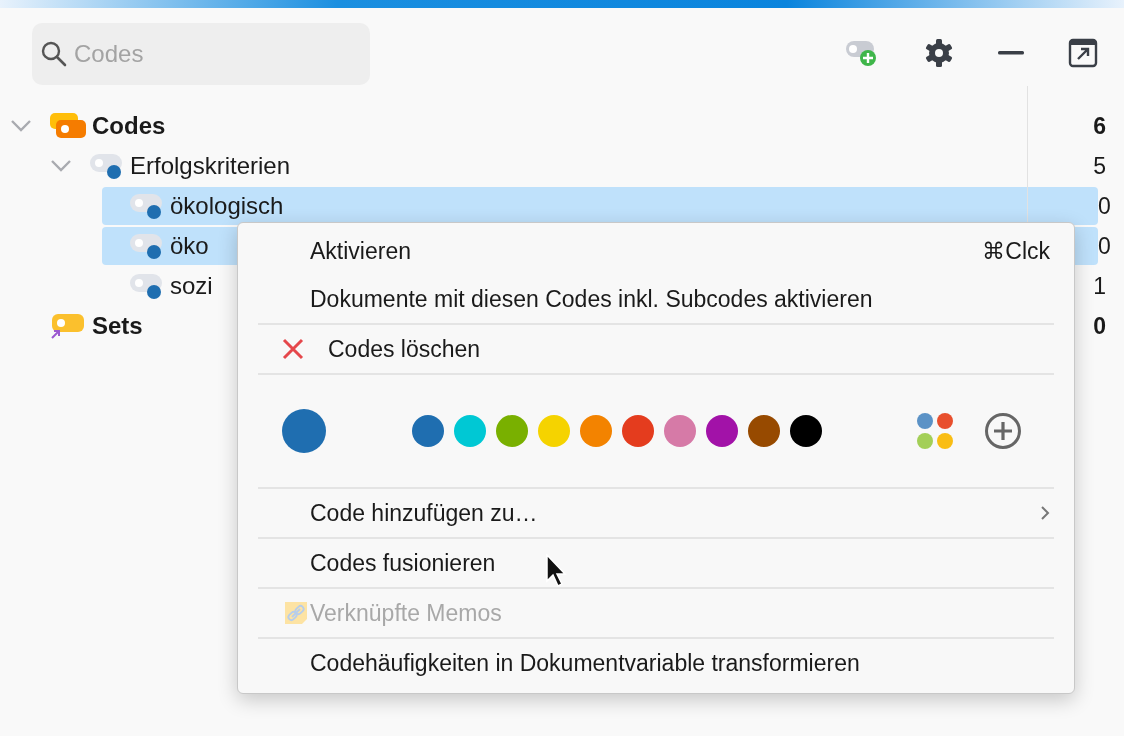 The width and height of the screenshot is (1124, 736). Describe the element at coordinates (1099, 286) in the screenshot. I see `count-label: 1` at that location.